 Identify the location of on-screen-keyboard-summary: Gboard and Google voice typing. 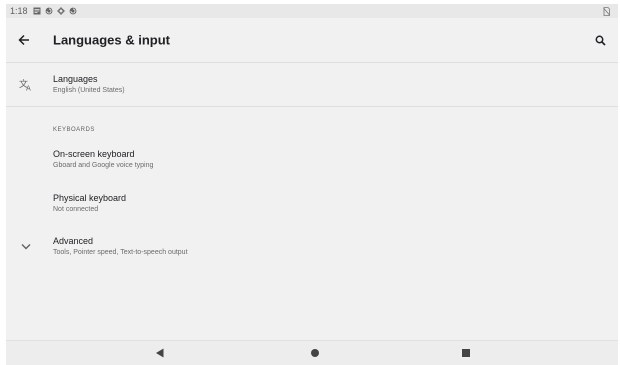
(103, 165).